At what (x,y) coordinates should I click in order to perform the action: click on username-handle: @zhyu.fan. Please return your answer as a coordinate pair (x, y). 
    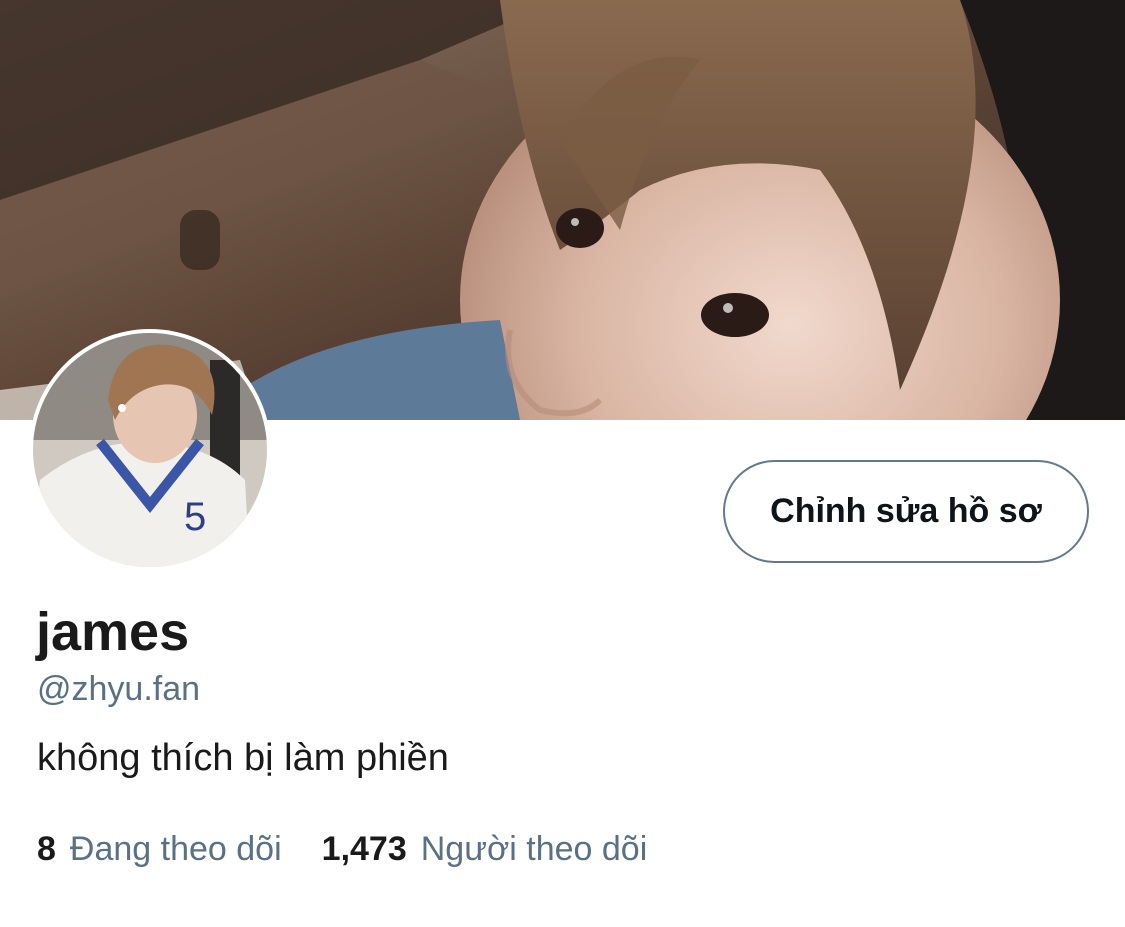
    Looking at the image, I should click on (119, 689).